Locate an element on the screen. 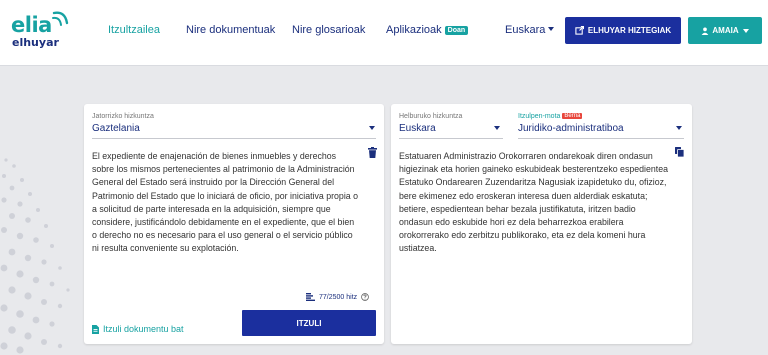  user-name: AMAIA is located at coordinates (725, 30).